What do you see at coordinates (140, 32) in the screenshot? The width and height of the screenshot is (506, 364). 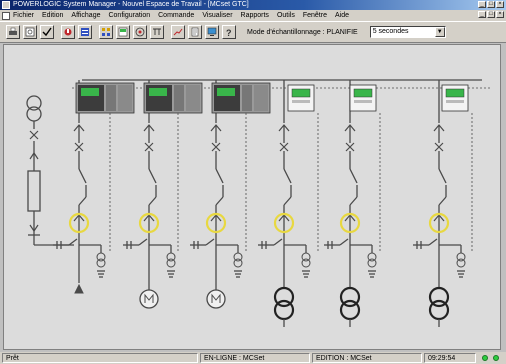 I see `target-icon` at bounding box center [140, 32].